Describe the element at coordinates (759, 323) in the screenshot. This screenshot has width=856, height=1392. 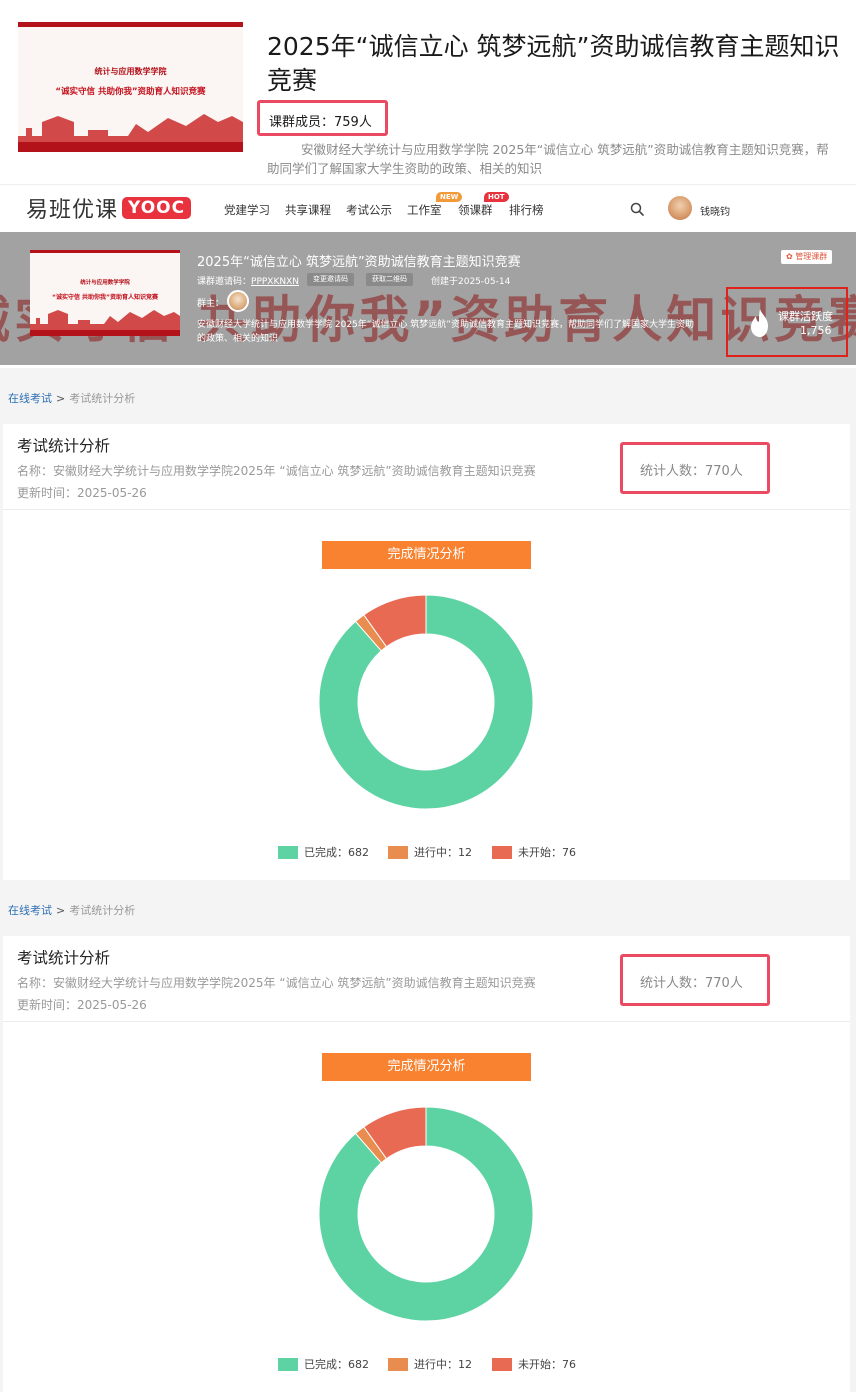
I see `flame-icon` at that location.